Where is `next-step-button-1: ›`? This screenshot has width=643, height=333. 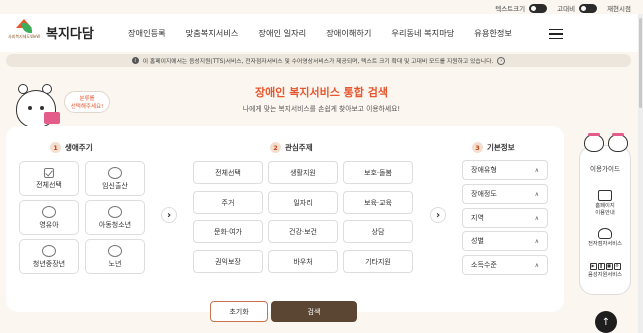 next-step-button-1: › is located at coordinates (169, 215).